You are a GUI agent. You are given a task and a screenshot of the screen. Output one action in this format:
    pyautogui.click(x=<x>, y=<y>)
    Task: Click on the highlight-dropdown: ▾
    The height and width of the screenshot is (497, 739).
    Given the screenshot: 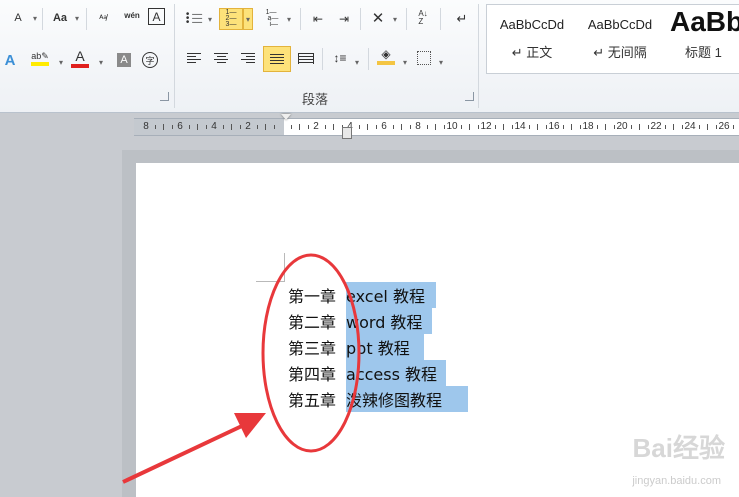 What is the action you would take?
    pyautogui.click(x=61, y=62)
    